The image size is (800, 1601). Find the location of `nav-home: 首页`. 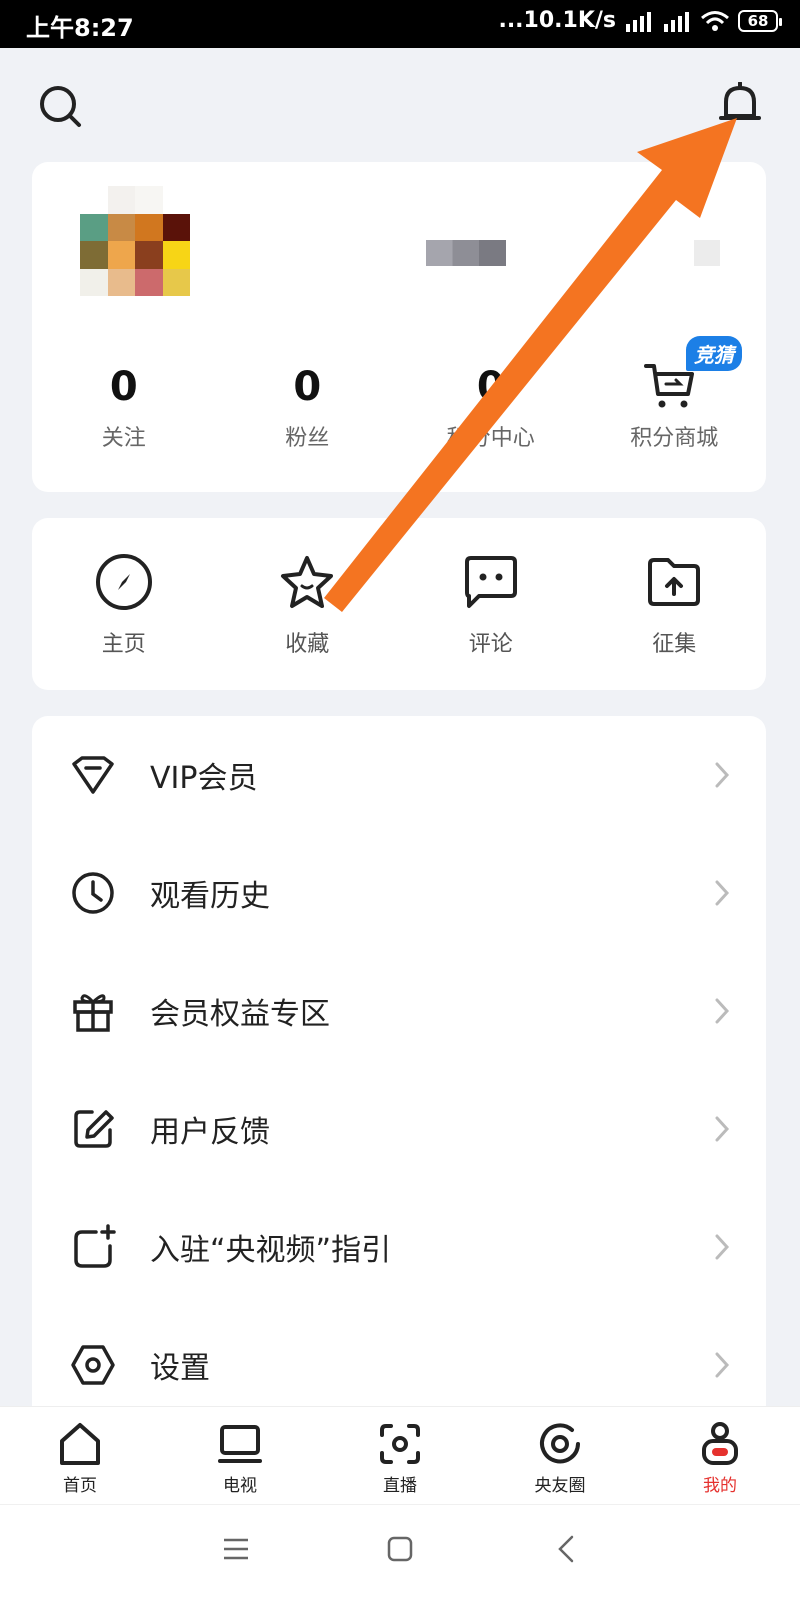

nav-home: 首页 is located at coordinates (80, 1456).